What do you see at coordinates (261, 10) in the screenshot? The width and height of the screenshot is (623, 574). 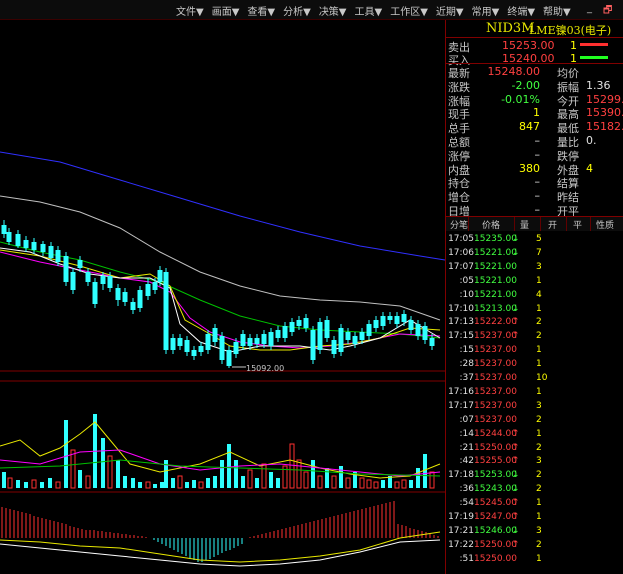 I see `menu-item: 查看▼` at bounding box center [261, 10].